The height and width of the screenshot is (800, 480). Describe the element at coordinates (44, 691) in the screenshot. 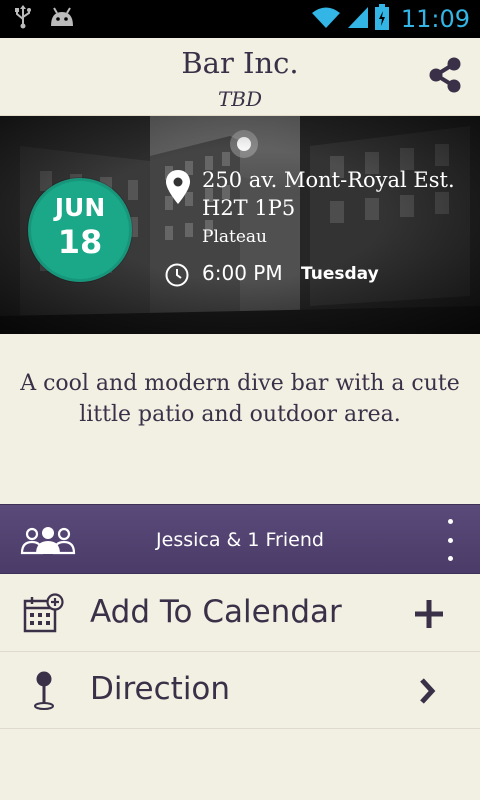

I see `map-pin-icon` at that location.